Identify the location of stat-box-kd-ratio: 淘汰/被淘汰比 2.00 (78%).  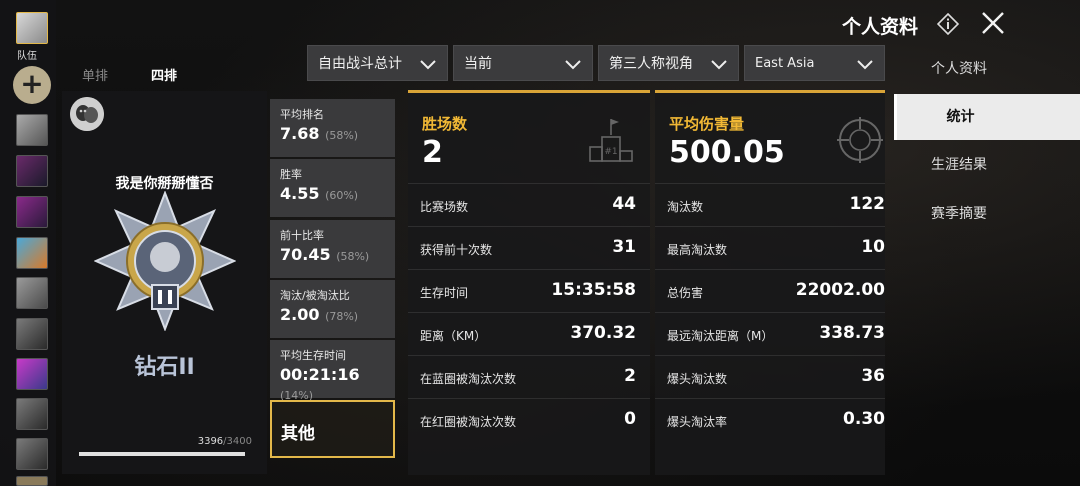
(332, 309).